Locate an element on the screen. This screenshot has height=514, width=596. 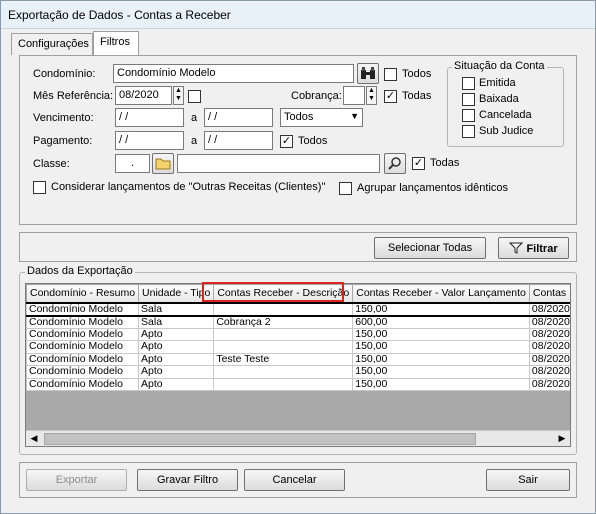
table-cell: Teste Teste is located at coordinates (283, 359).